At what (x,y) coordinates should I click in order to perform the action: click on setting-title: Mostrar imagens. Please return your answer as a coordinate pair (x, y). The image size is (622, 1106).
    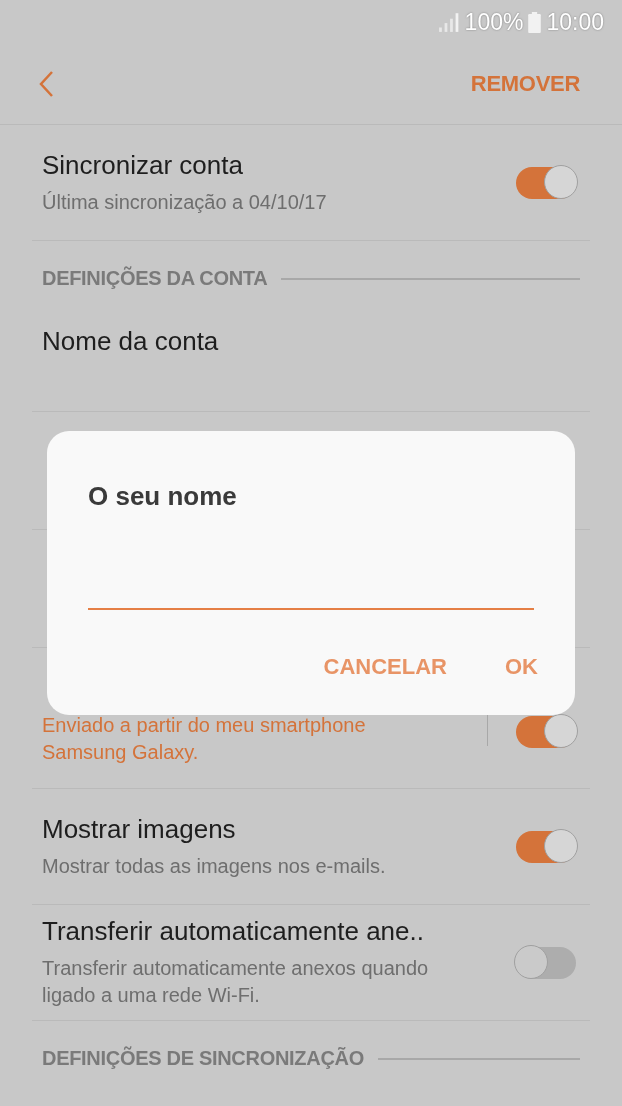
    Looking at the image, I should click on (139, 829).